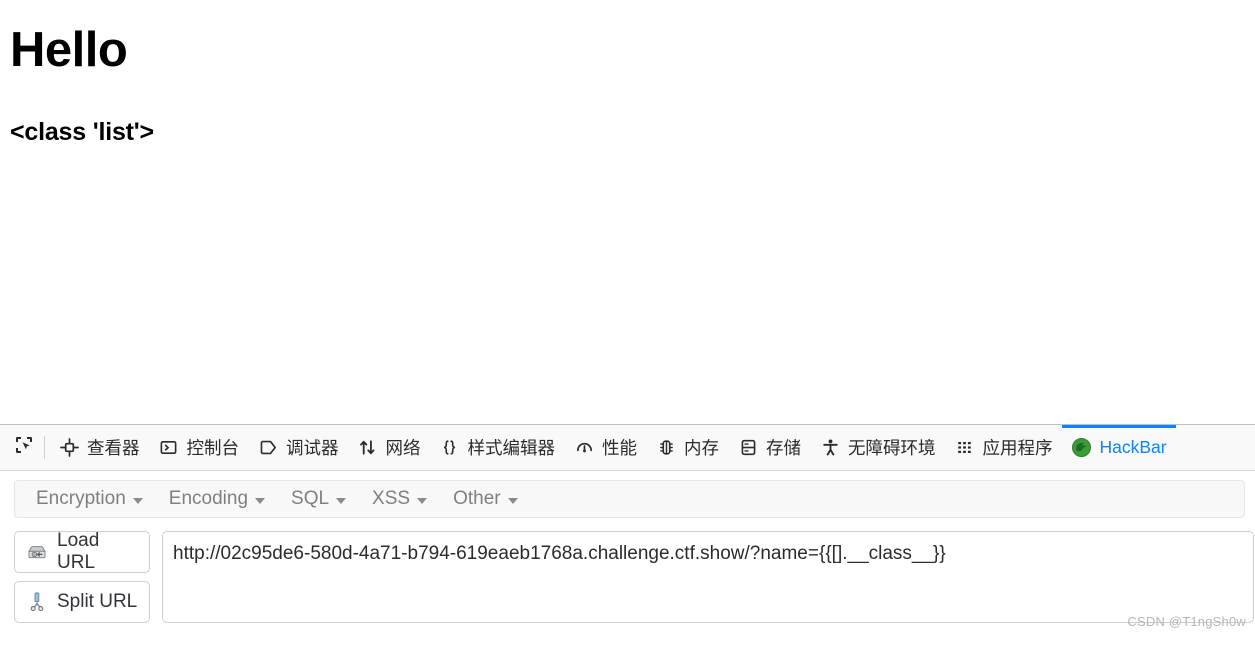 This screenshot has width=1255, height=645. I want to click on tab-memory: 内存, so click(687, 447).